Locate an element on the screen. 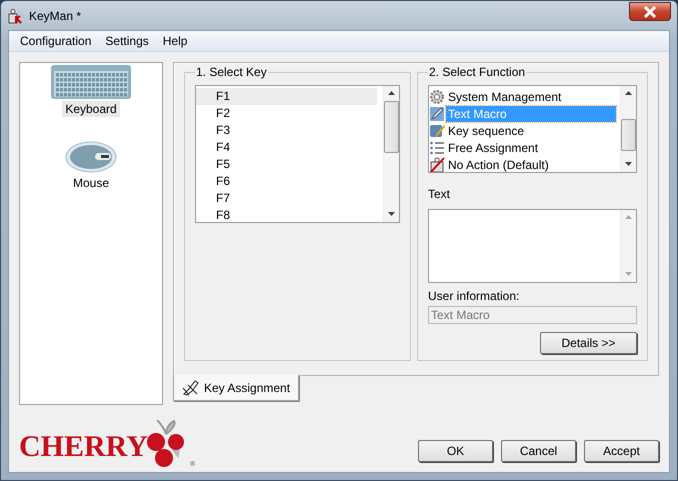 The width and height of the screenshot is (678, 481). window-title: KeyMan * is located at coordinates (55, 15).